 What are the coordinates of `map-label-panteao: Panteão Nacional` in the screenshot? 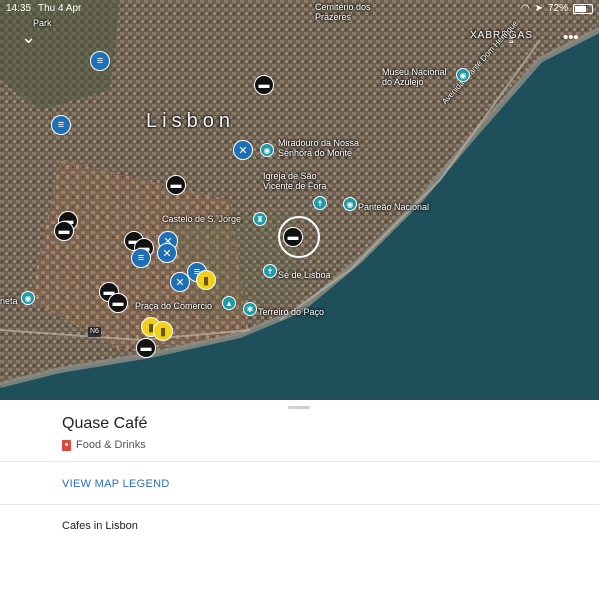 It's located at (394, 207).